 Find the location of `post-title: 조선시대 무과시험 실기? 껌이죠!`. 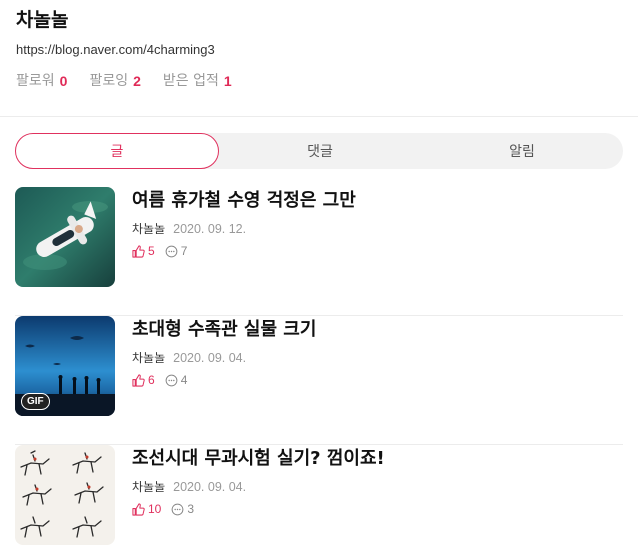

post-title: 조선시대 무과시험 실기? 껌이죠! is located at coordinates (377, 459).